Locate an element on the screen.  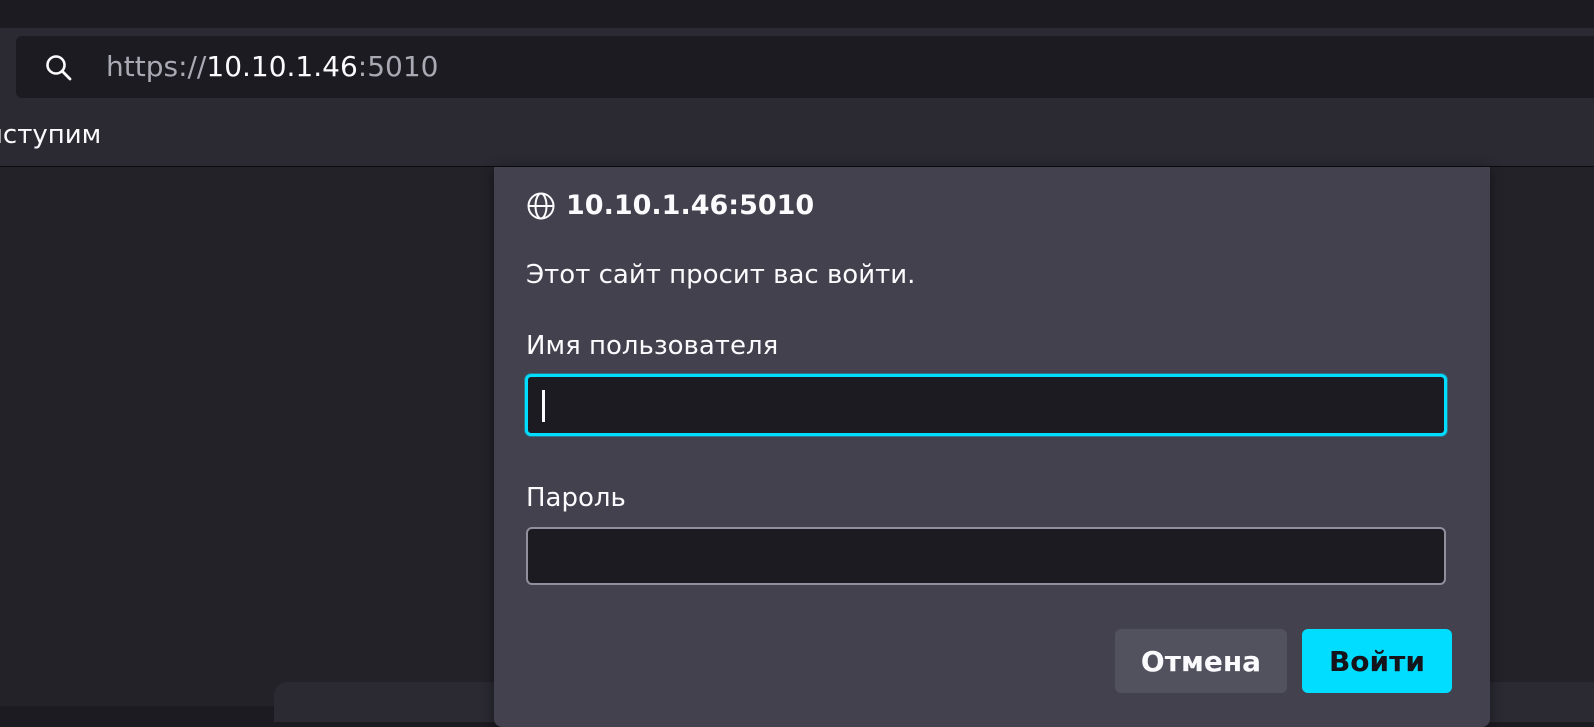
globe-icon is located at coordinates (541, 206).